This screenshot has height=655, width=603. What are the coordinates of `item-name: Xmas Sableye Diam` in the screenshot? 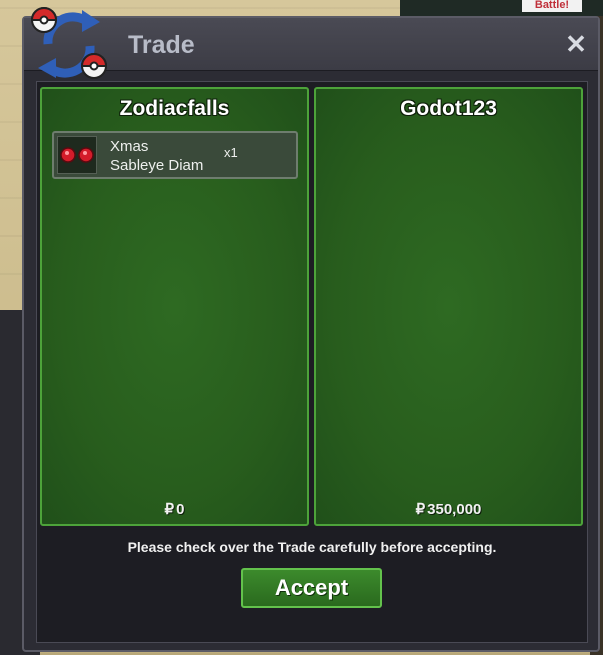 It's located at (156, 156).